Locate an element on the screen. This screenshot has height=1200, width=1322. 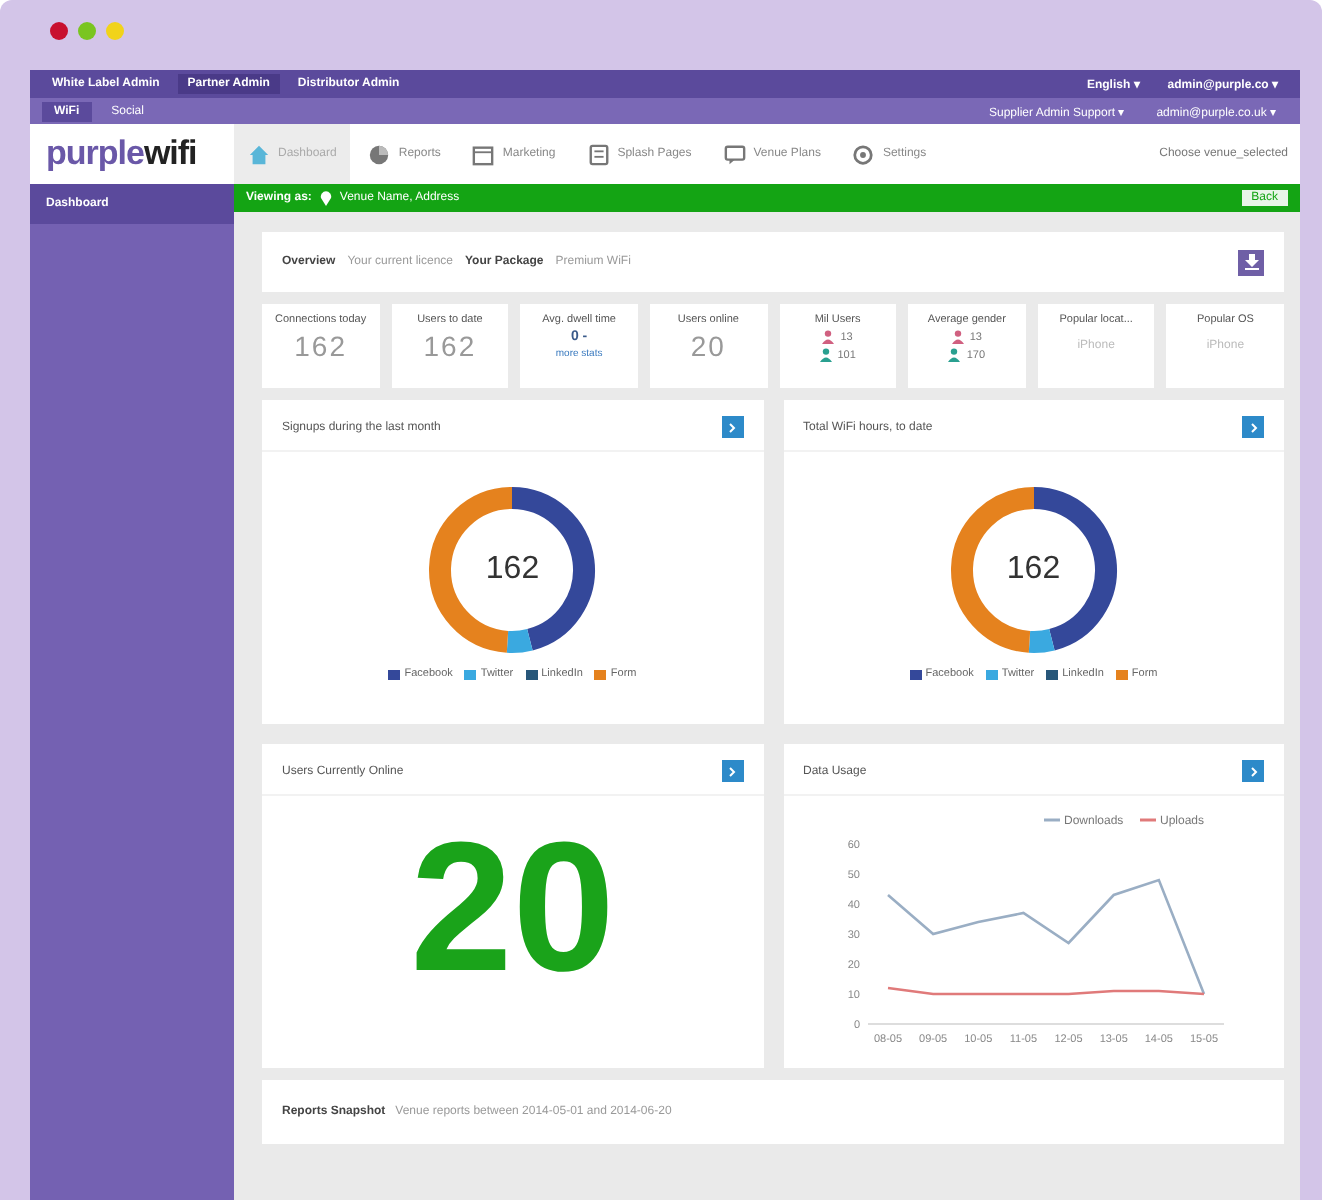
location-pin-icon is located at coordinates (325, 198).